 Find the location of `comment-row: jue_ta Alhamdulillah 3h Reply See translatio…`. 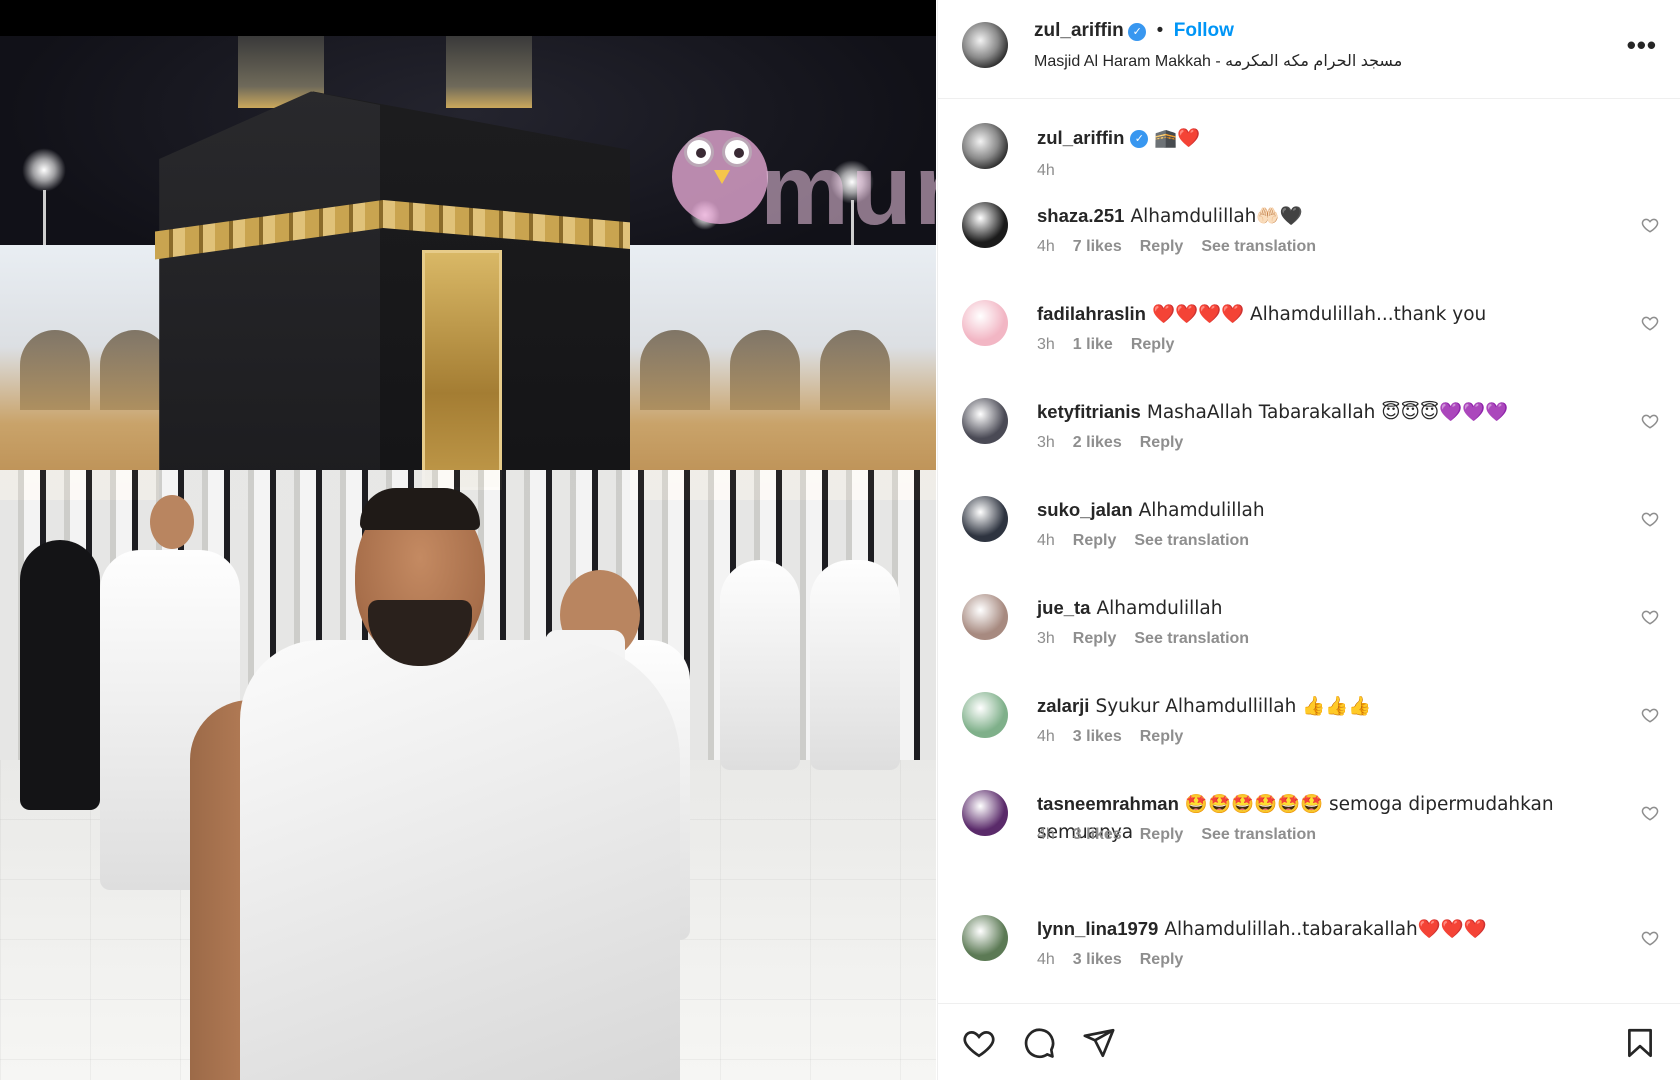

comment-row: jue_ta Alhamdulillah 3h Reply See translatio… is located at coordinates (1309, 637).